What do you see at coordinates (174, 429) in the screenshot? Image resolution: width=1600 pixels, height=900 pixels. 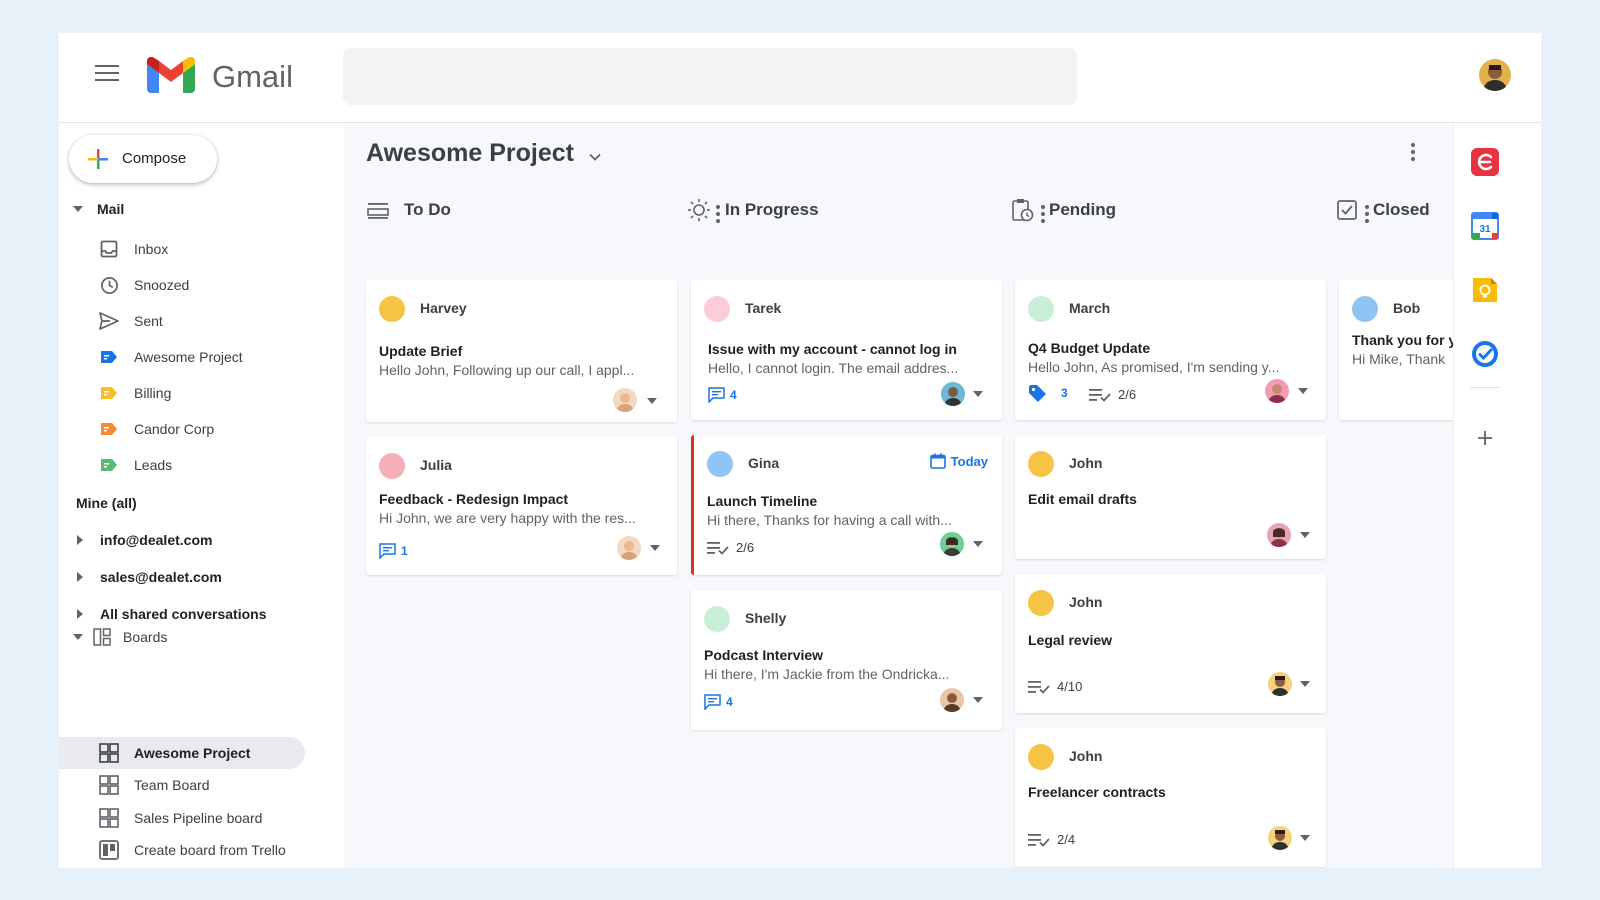 I see `sidebar-item-label: Candor Corp` at bounding box center [174, 429].